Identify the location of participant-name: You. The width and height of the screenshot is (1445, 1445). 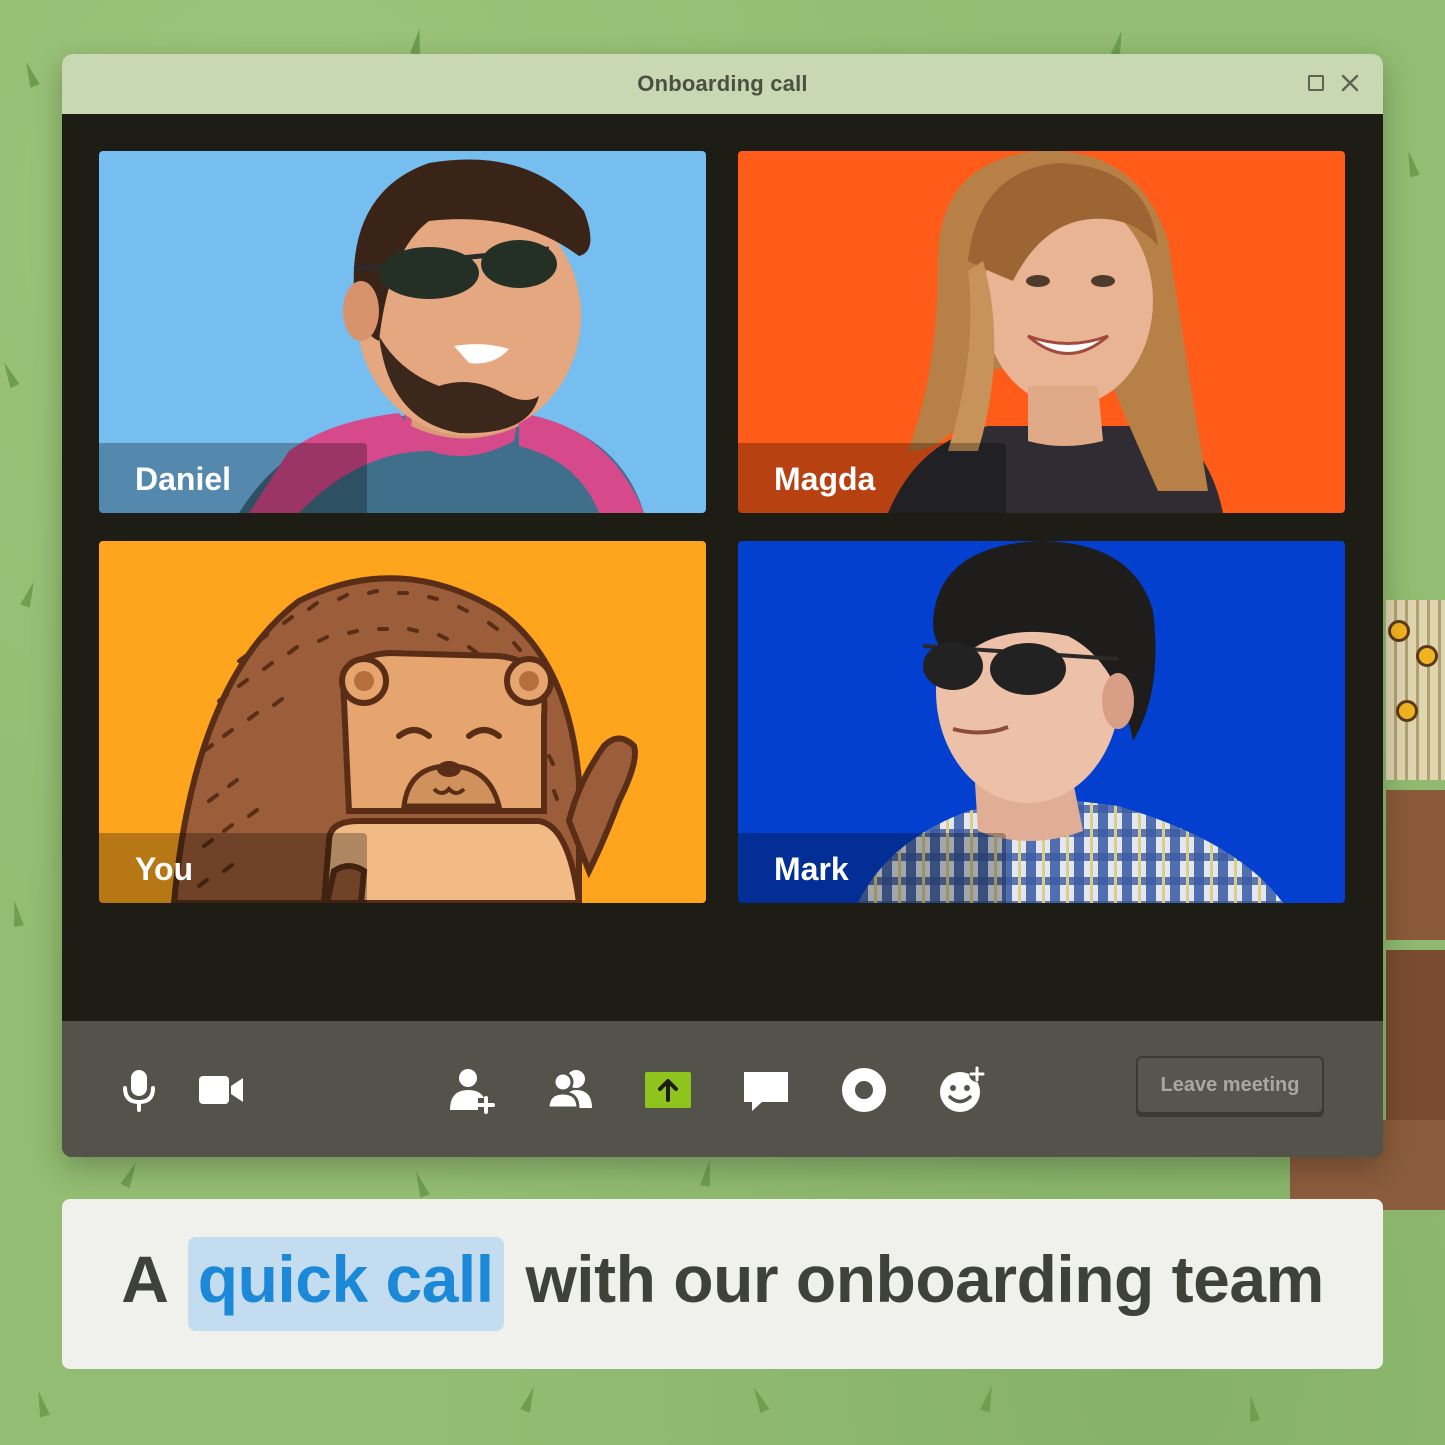
(164, 868).